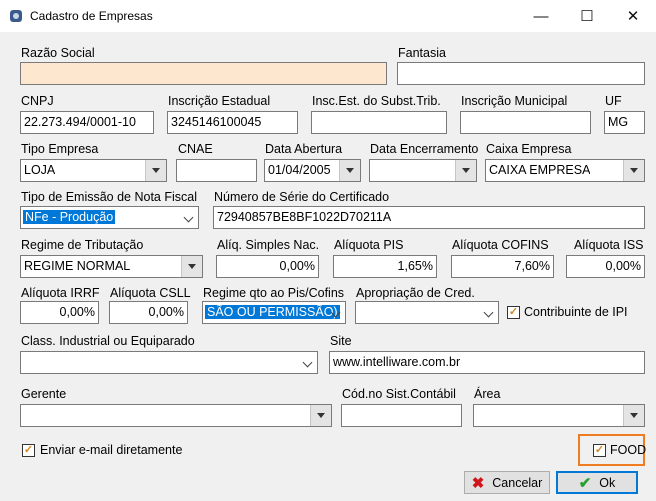 This screenshot has height=501, width=656. I want to click on contribuinte-ipi-label: Contribuinte de IPI, so click(576, 312).